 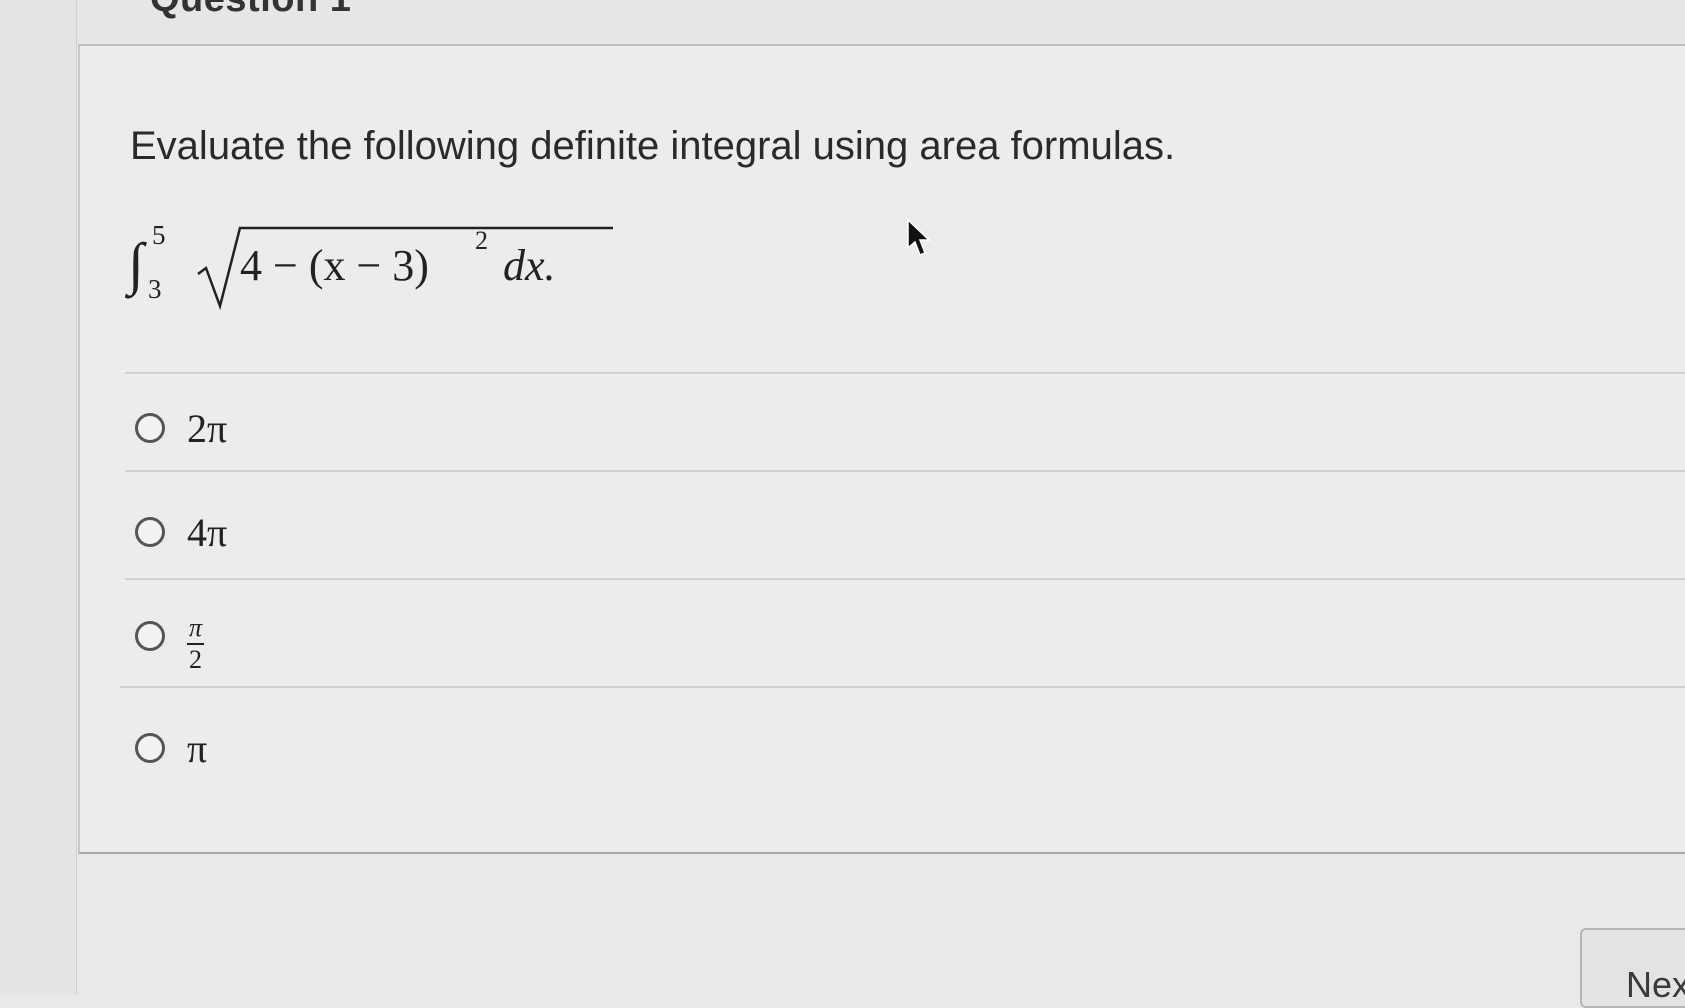 I want to click on integral-expression: ∫ 5 3 4 − (x − 3) 2 dx., so click(x=370, y=266).